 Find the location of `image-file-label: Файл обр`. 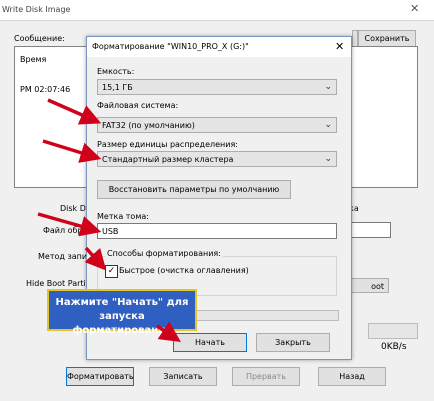

image-file-label: Файл обр is located at coordinates (63, 230).